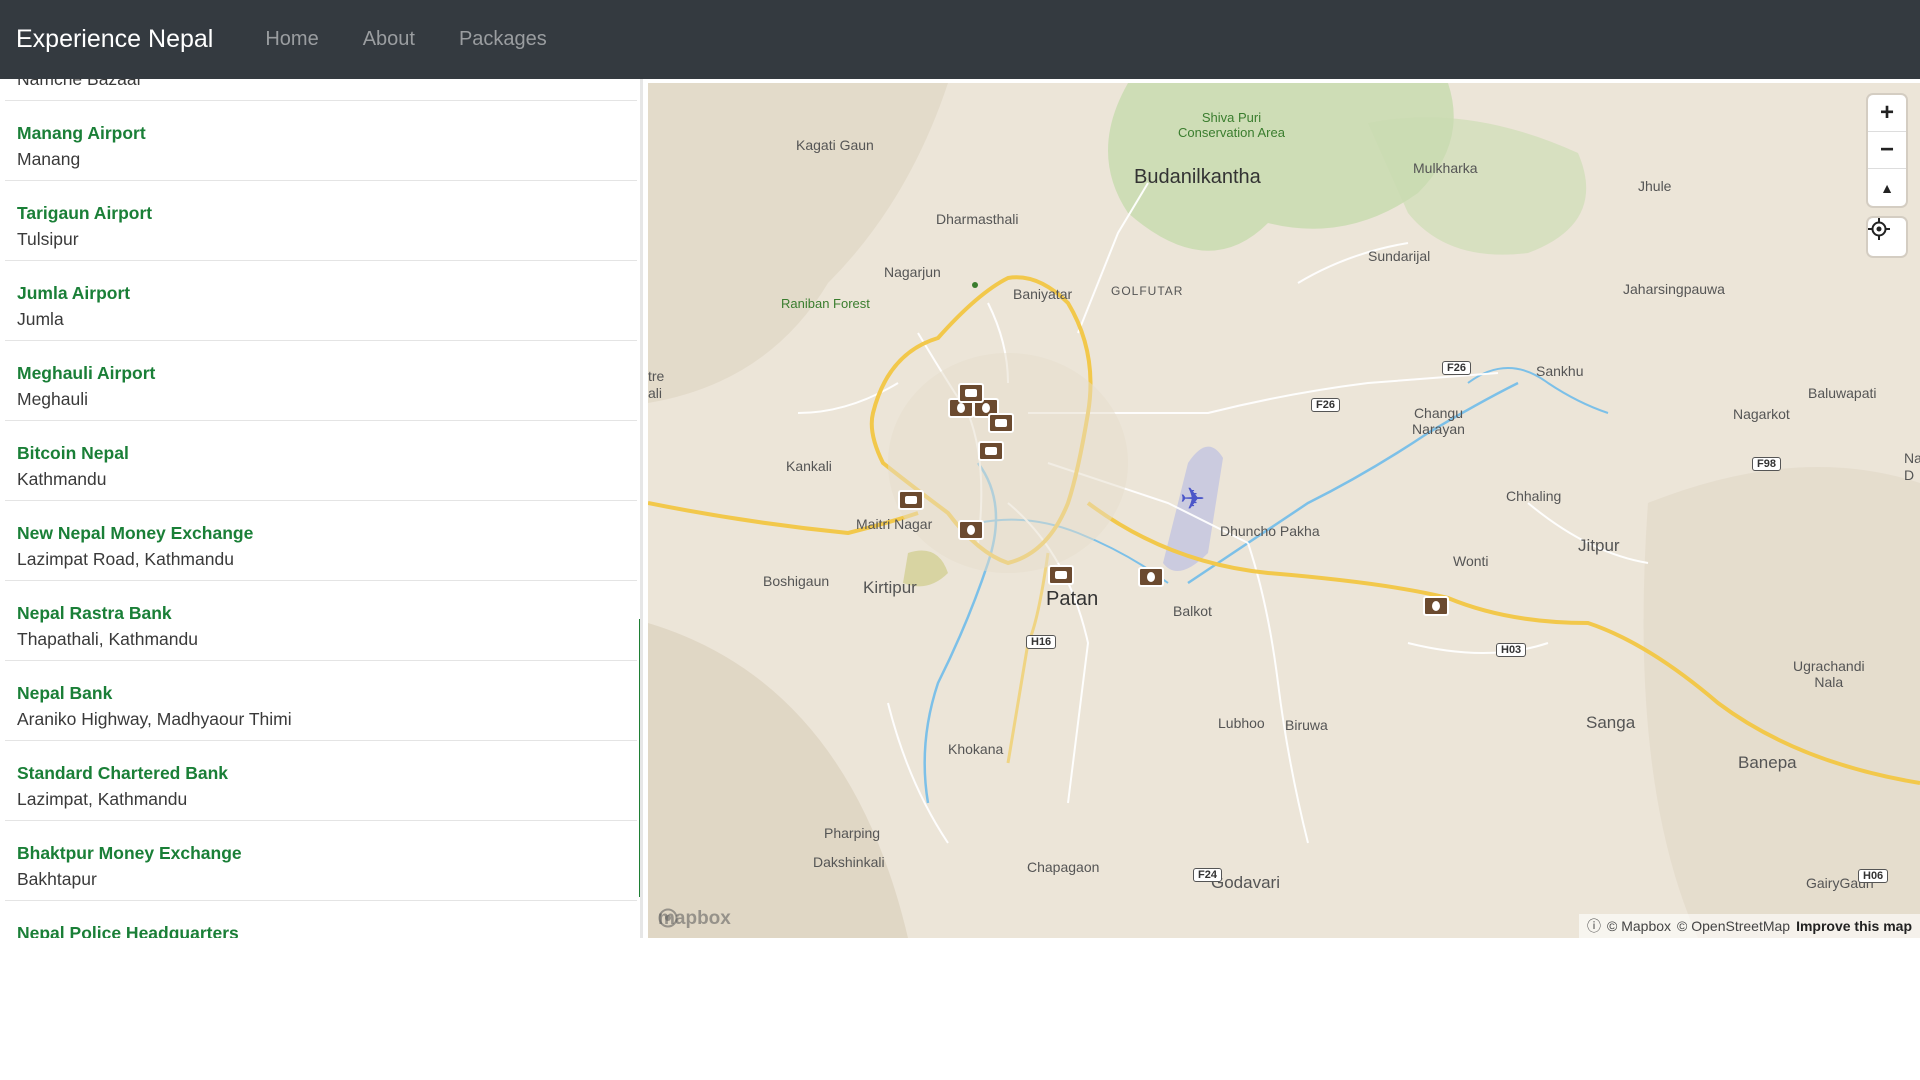  What do you see at coordinates (656, 384) in the screenshot?
I see `map-label: tre ali` at bounding box center [656, 384].